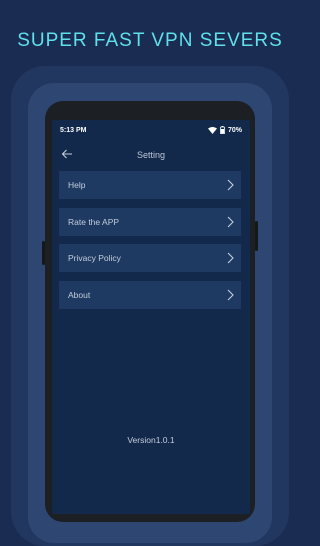  Describe the element at coordinates (73, 130) in the screenshot. I see `status-time: 5:13 PM` at that location.